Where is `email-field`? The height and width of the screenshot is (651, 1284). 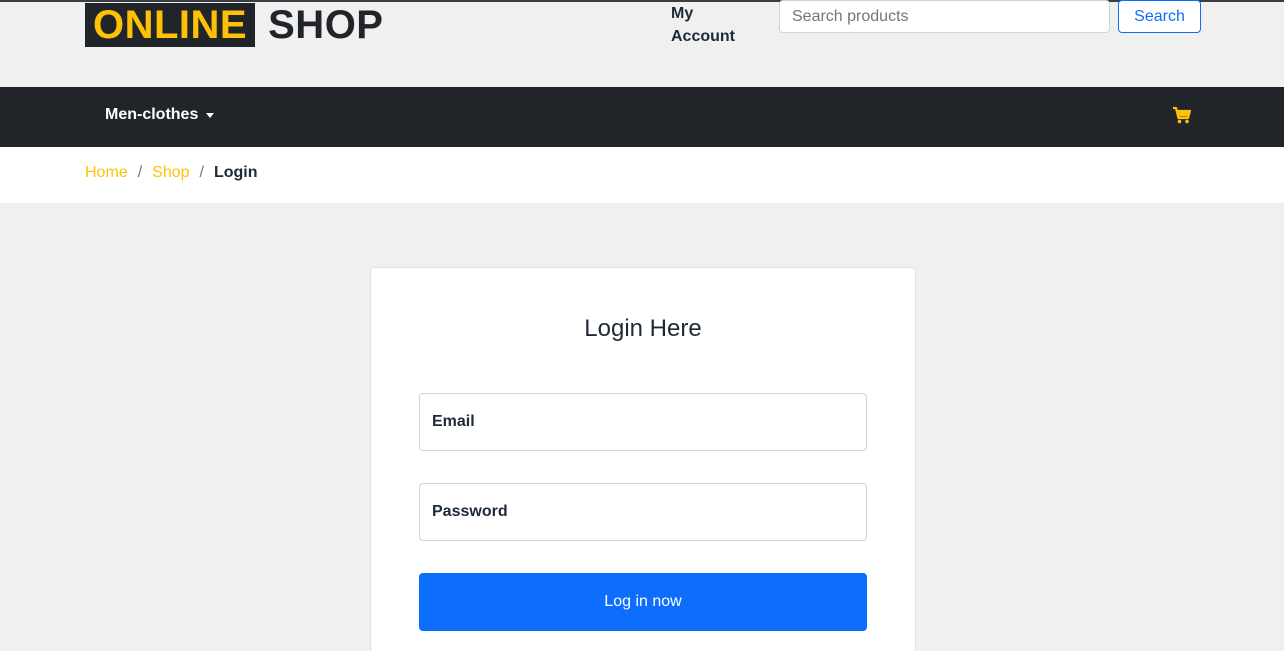 email-field is located at coordinates (643, 422).